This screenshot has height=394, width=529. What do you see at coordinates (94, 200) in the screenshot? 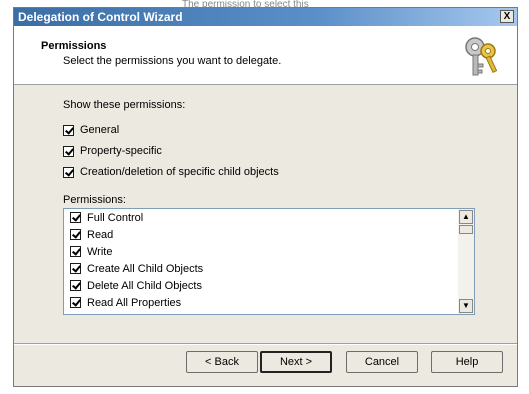
I see `permissions-label: Permissions:` at bounding box center [94, 200].